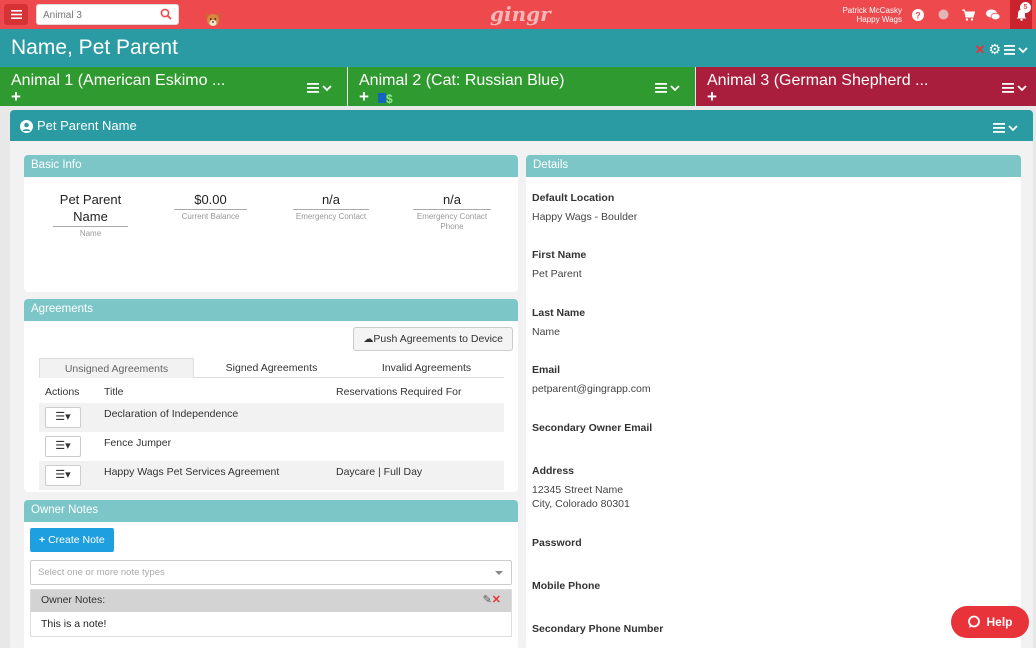  Describe the element at coordinates (879, 19) in the screenshot. I see `user-company: Happy Wags` at that location.